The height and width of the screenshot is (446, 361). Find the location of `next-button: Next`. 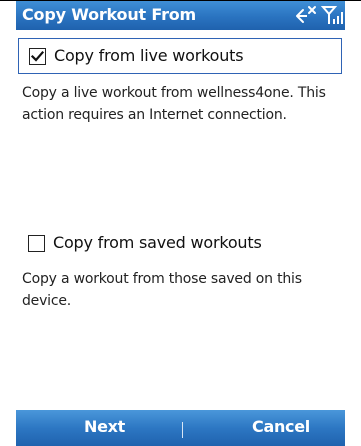

next-button: Next is located at coordinates (104, 426).